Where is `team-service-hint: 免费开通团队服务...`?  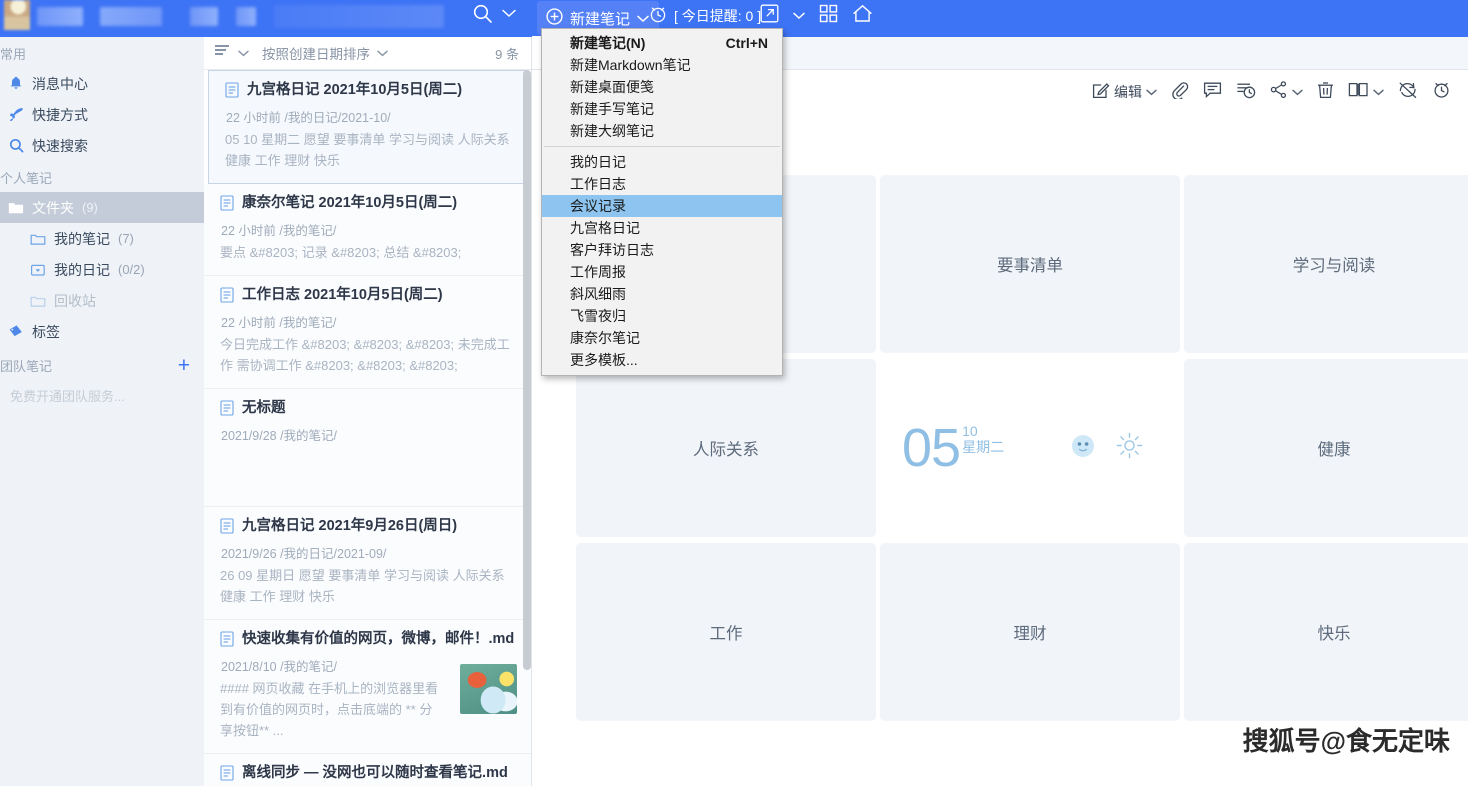 team-service-hint: 免费开通团队服务... is located at coordinates (102, 392).